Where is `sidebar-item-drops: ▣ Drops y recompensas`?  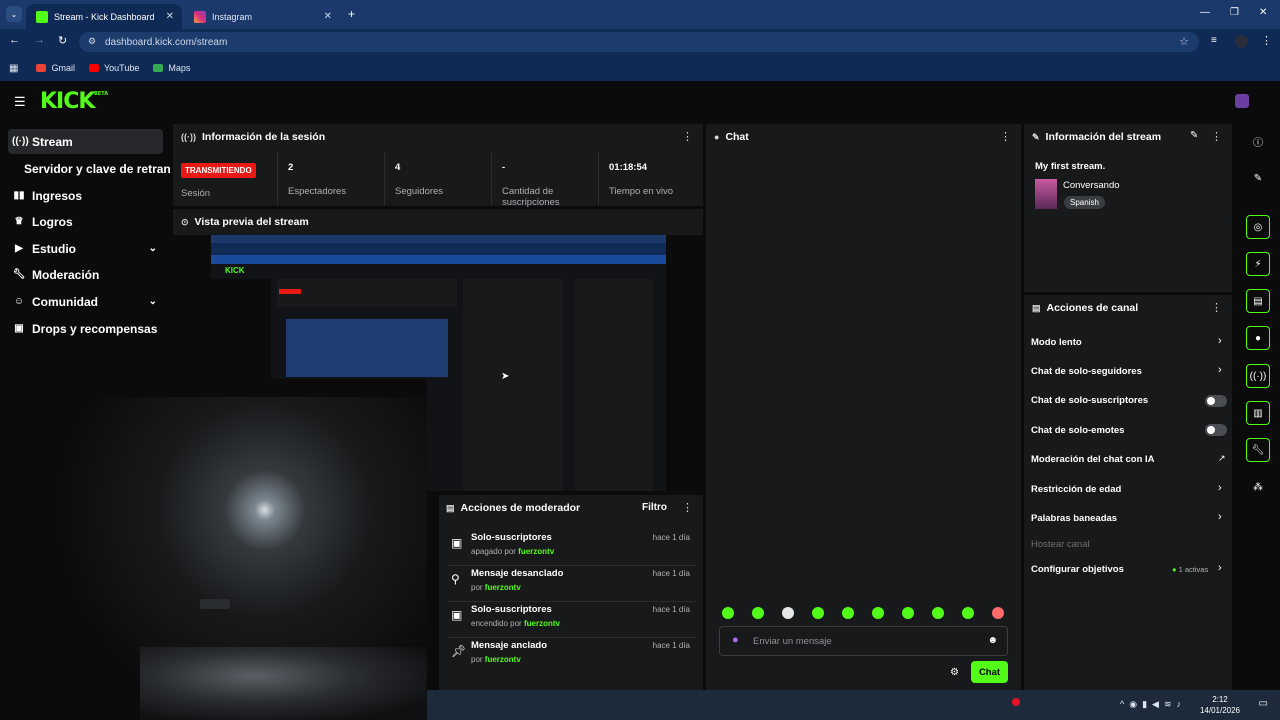
sidebar-item-drops: ▣ Drops y recompensas is located at coordinates (85, 328).